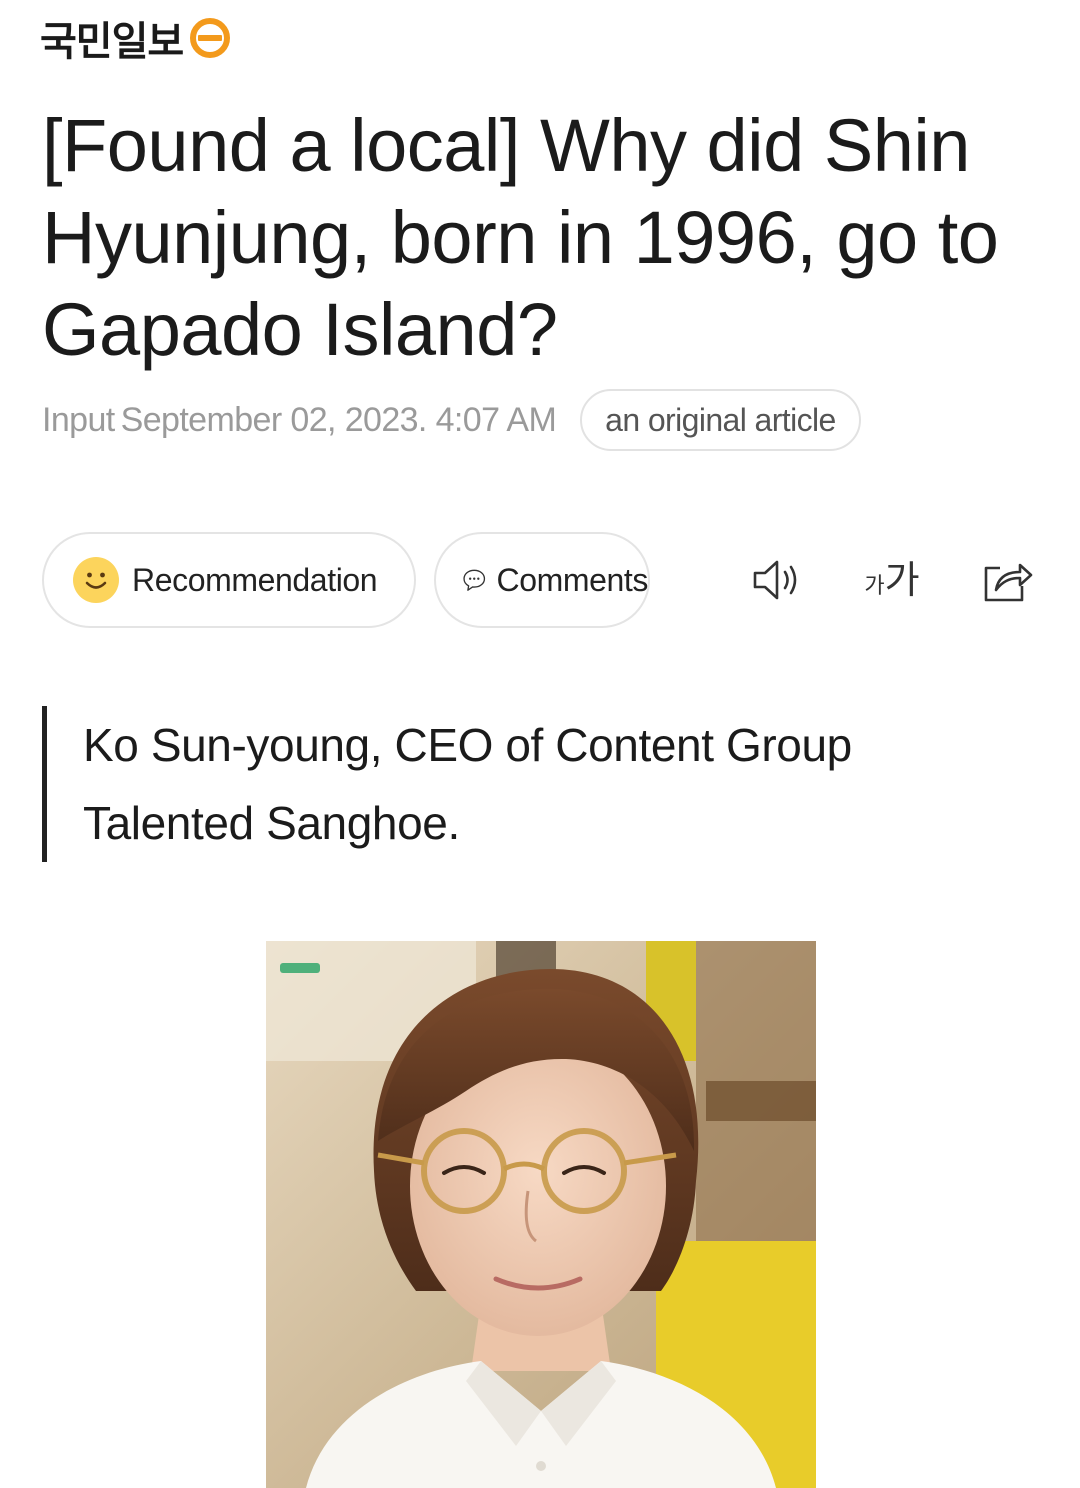 Image resolution: width=1080 pixels, height=1488 pixels. Describe the element at coordinates (271, 823) in the screenshot. I see `subtitle-line: Talented Sanghoe.` at that location.